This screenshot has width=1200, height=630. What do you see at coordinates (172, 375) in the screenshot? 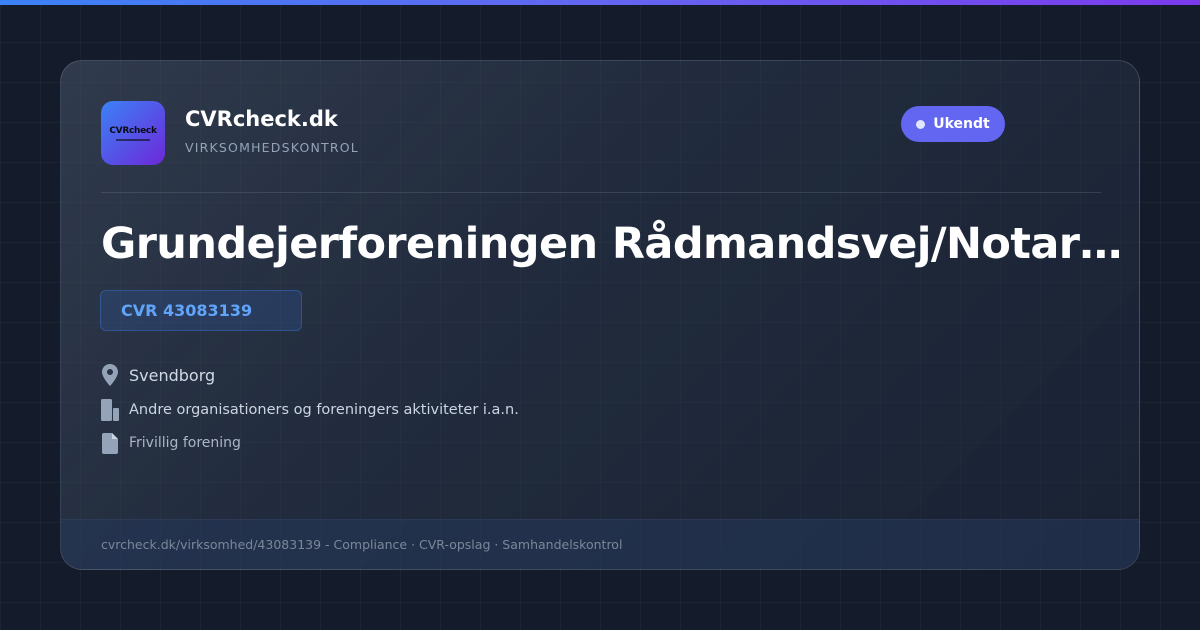
I see `city-text: Svendborg` at bounding box center [172, 375].